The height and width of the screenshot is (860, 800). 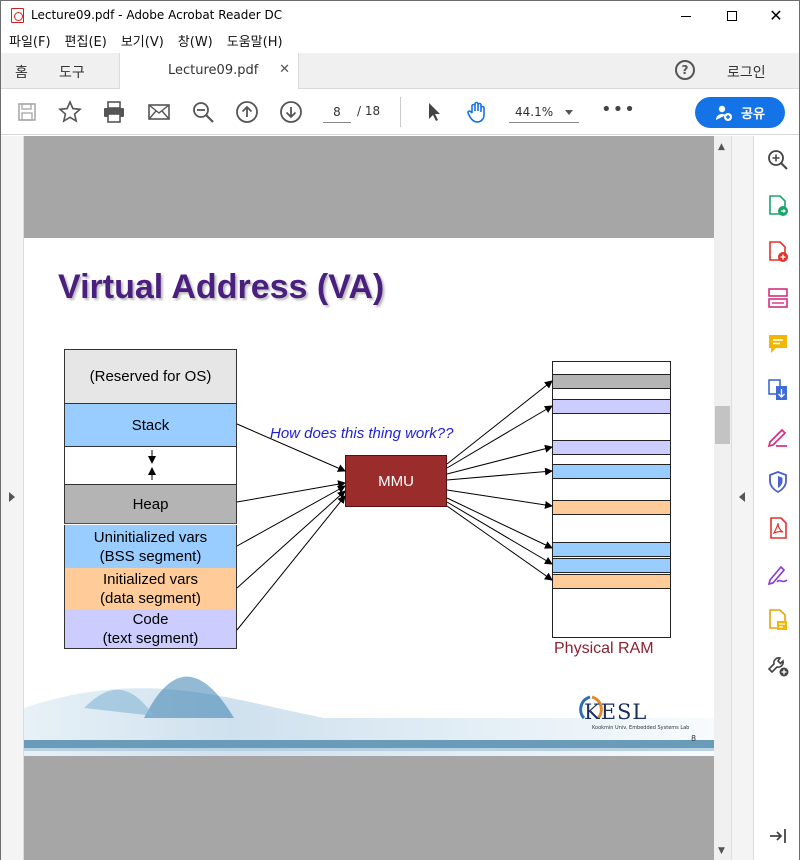 What do you see at coordinates (694, 738) in the screenshot?
I see `slide-number: 8` at bounding box center [694, 738].